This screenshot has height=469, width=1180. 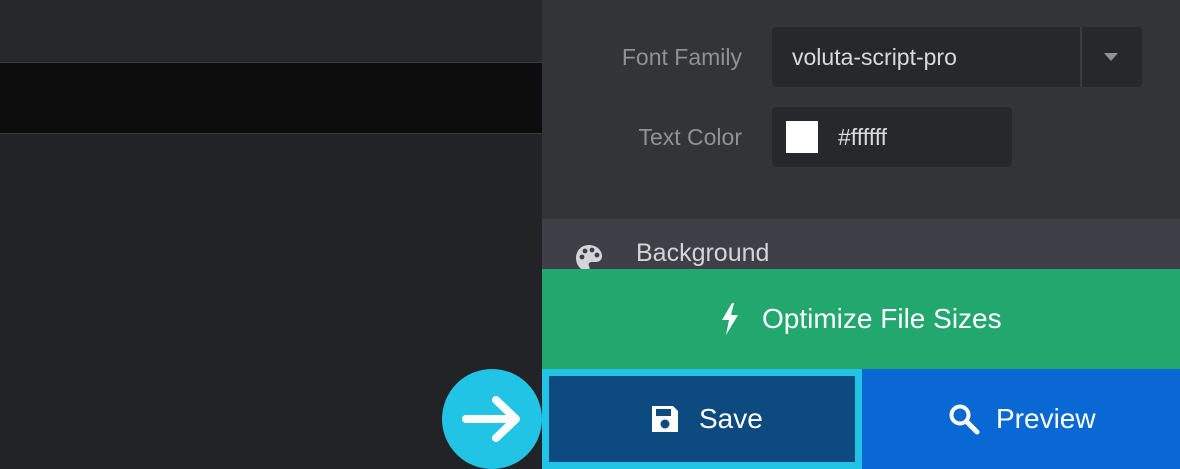 What do you see at coordinates (802, 137) in the screenshot?
I see `color-swatch` at bounding box center [802, 137].